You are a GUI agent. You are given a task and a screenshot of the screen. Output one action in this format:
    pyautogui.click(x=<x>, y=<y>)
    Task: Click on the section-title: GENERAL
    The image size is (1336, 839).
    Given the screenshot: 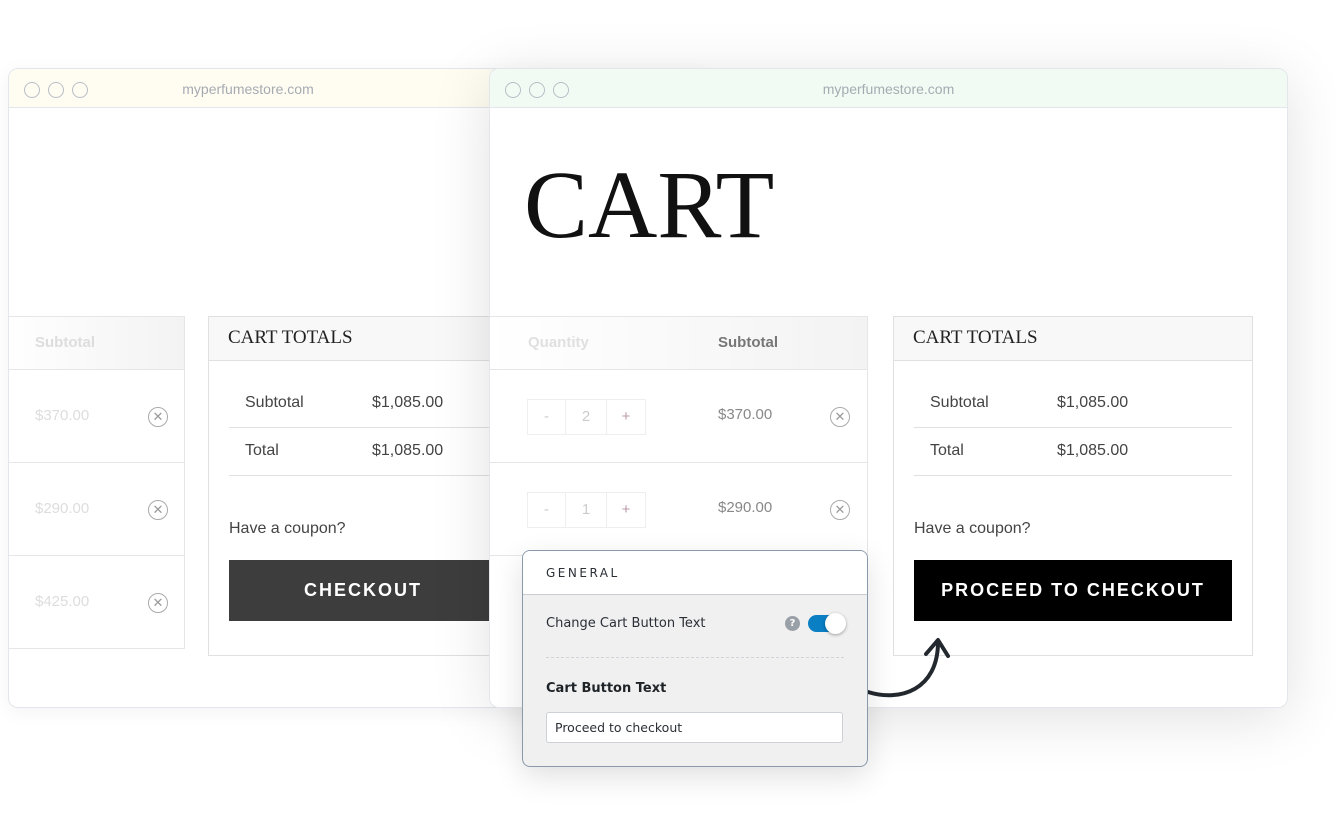 What is the action you would take?
    pyautogui.click(x=695, y=573)
    